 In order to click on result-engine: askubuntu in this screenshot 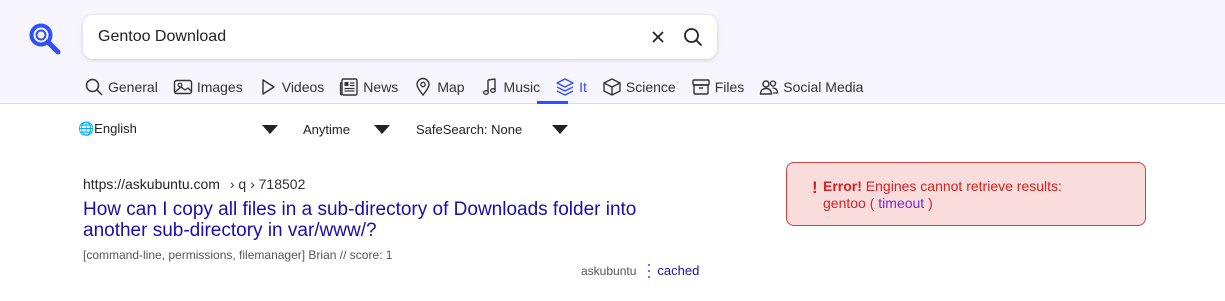, I will do `click(609, 270)`.